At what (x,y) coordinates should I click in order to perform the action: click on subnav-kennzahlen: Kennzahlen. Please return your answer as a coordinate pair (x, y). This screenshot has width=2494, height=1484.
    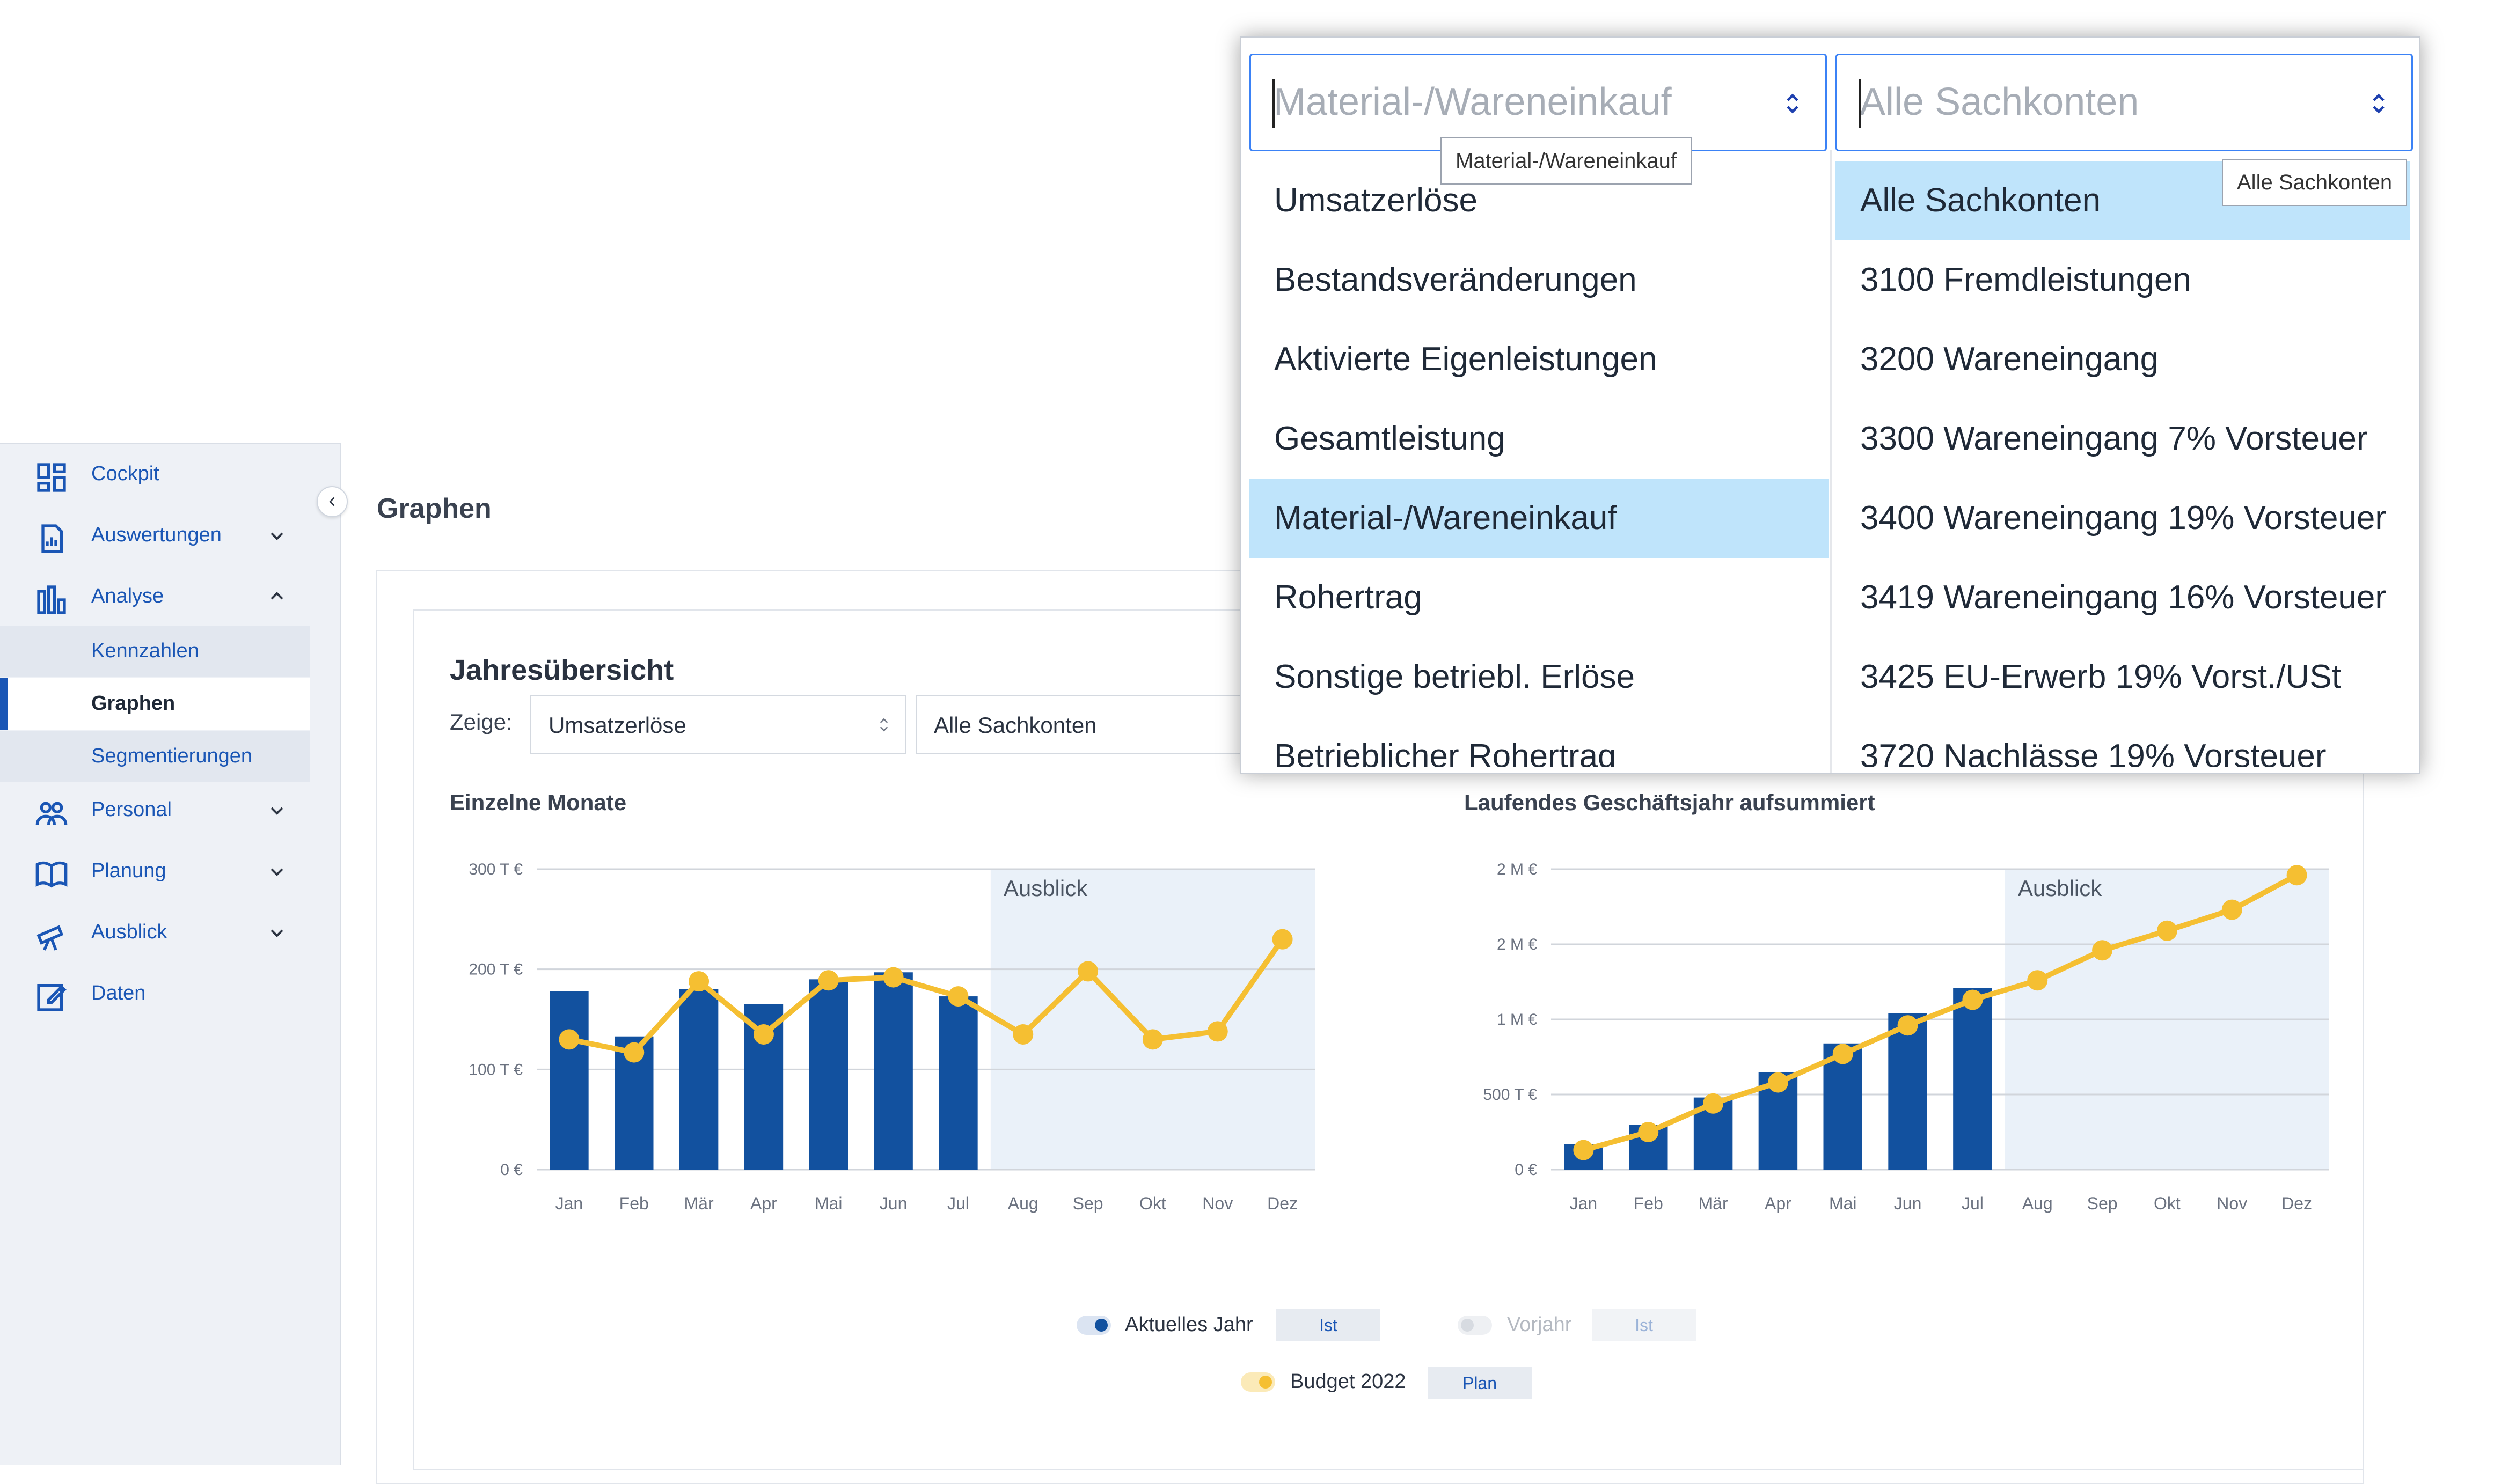
    Looking at the image, I should click on (155, 651).